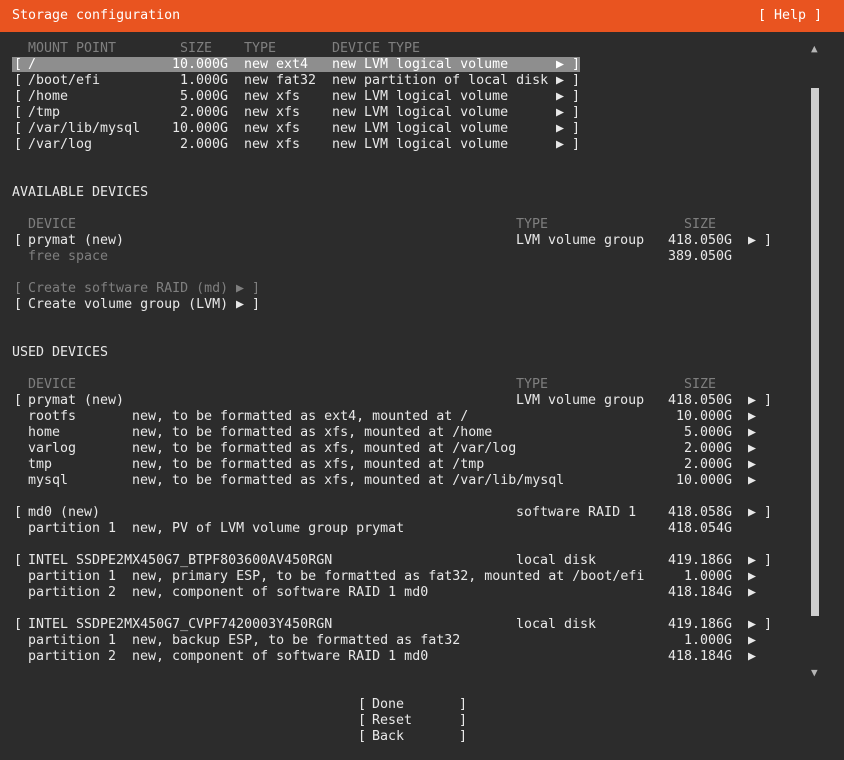 Image resolution: width=844 pixels, height=760 pixels. Describe the element at coordinates (60, 144) in the screenshot. I see `mount-point: /var/log` at that location.